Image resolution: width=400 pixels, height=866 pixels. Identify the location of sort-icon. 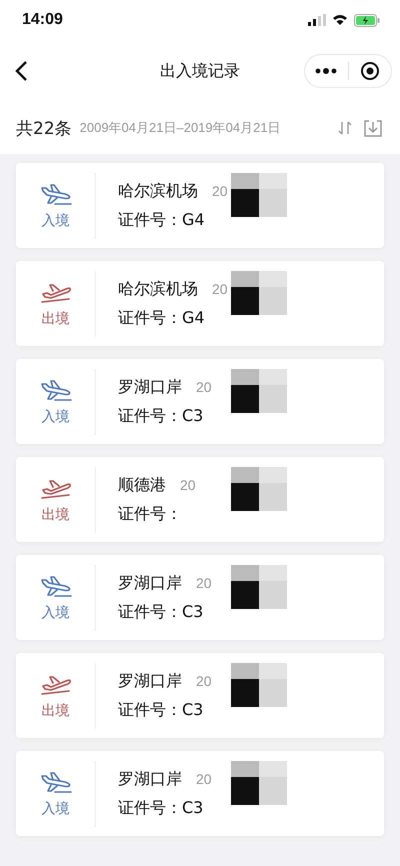
(345, 128).